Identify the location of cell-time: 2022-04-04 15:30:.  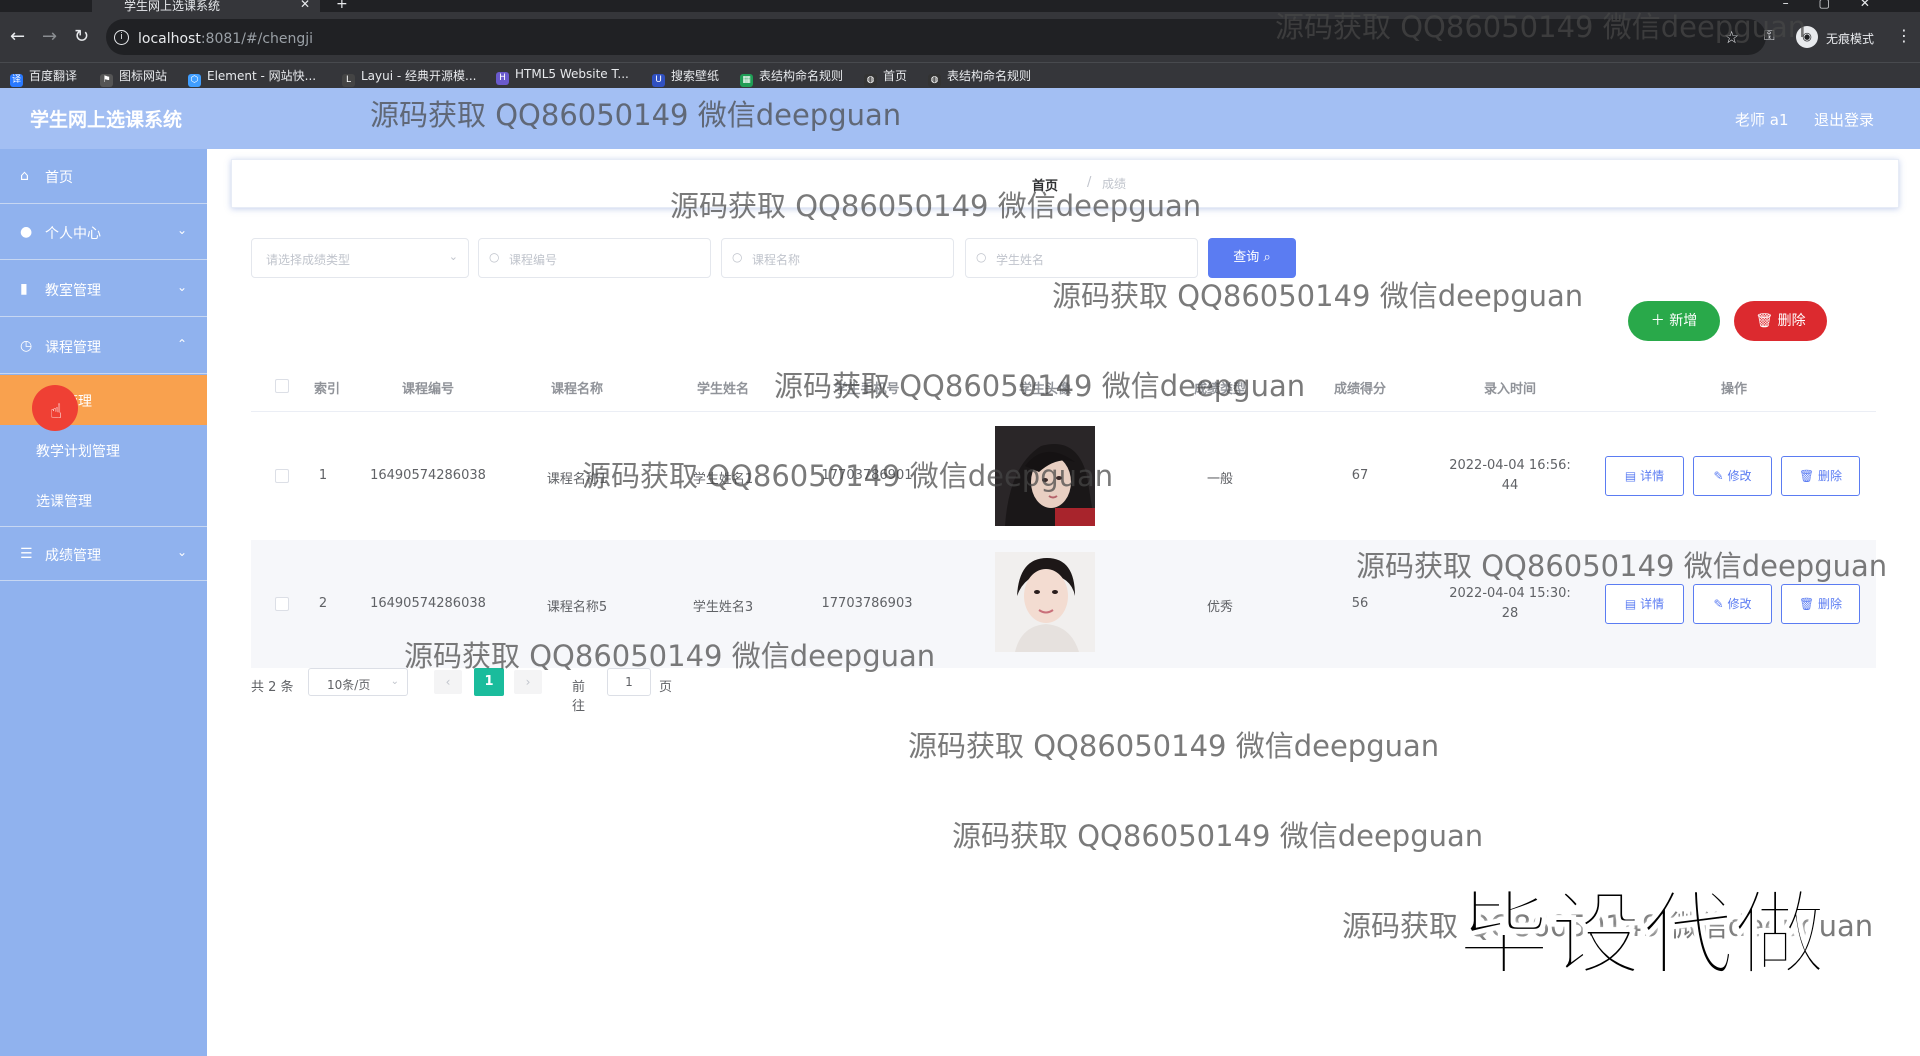
(1510, 593).